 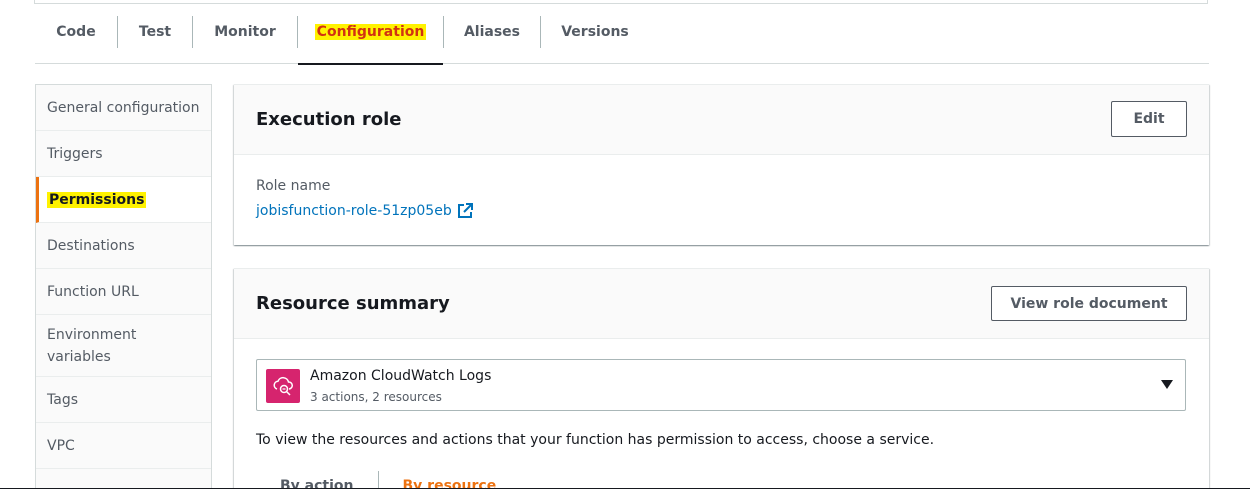 What do you see at coordinates (465, 210) in the screenshot?
I see `external-link-icon` at bounding box center [465, 210].